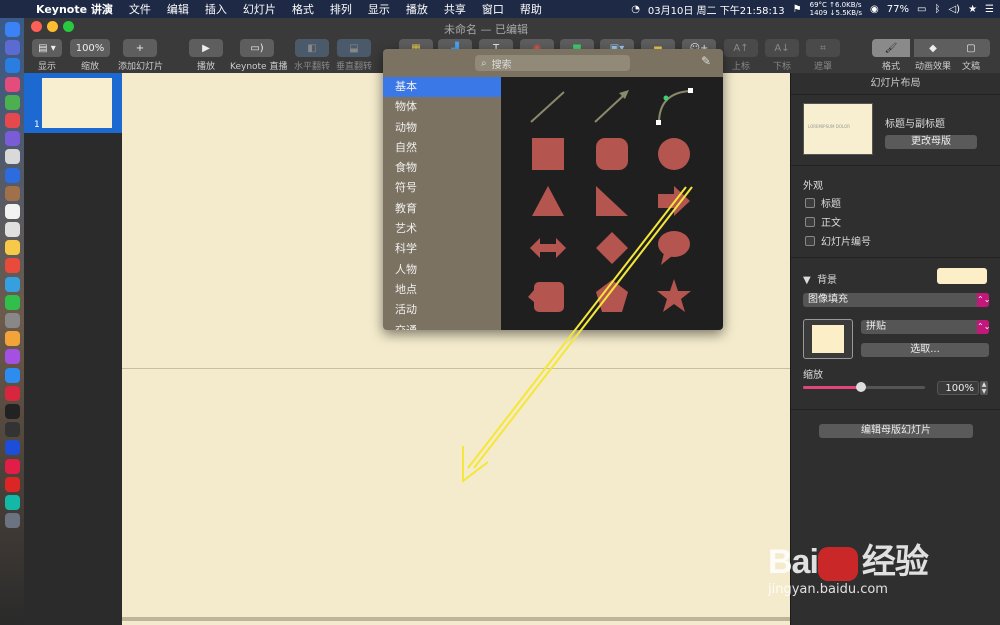  What do you see at coordinates (793, 562) in the screenshot?
I see `watermark-brand: Bai` at bounding box center [793, 562].